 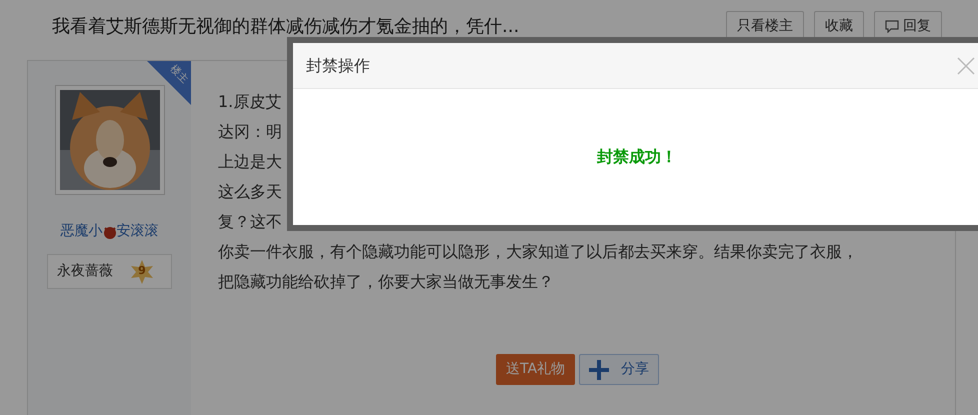 What do you see at coordinates (599, 370) in the screenshot?
I see `plus-icon` at bounding box center [599, 370].